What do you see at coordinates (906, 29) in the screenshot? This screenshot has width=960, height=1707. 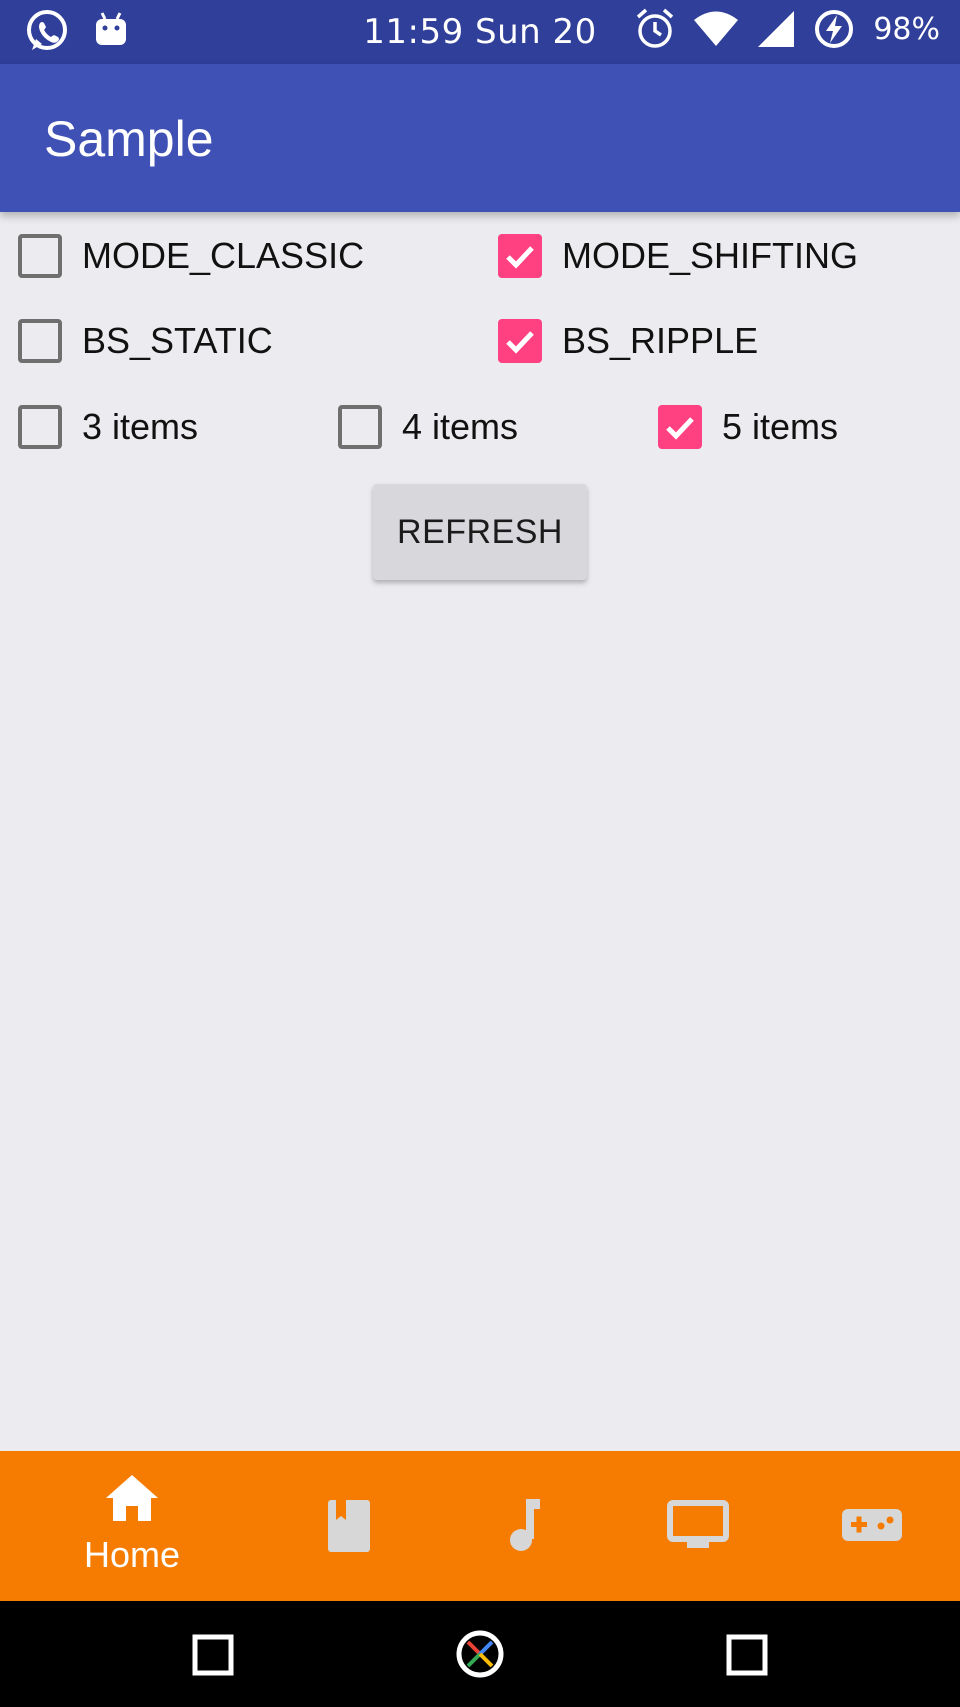 I see `battery-percent: 98%` at bounding box center [906, 29].